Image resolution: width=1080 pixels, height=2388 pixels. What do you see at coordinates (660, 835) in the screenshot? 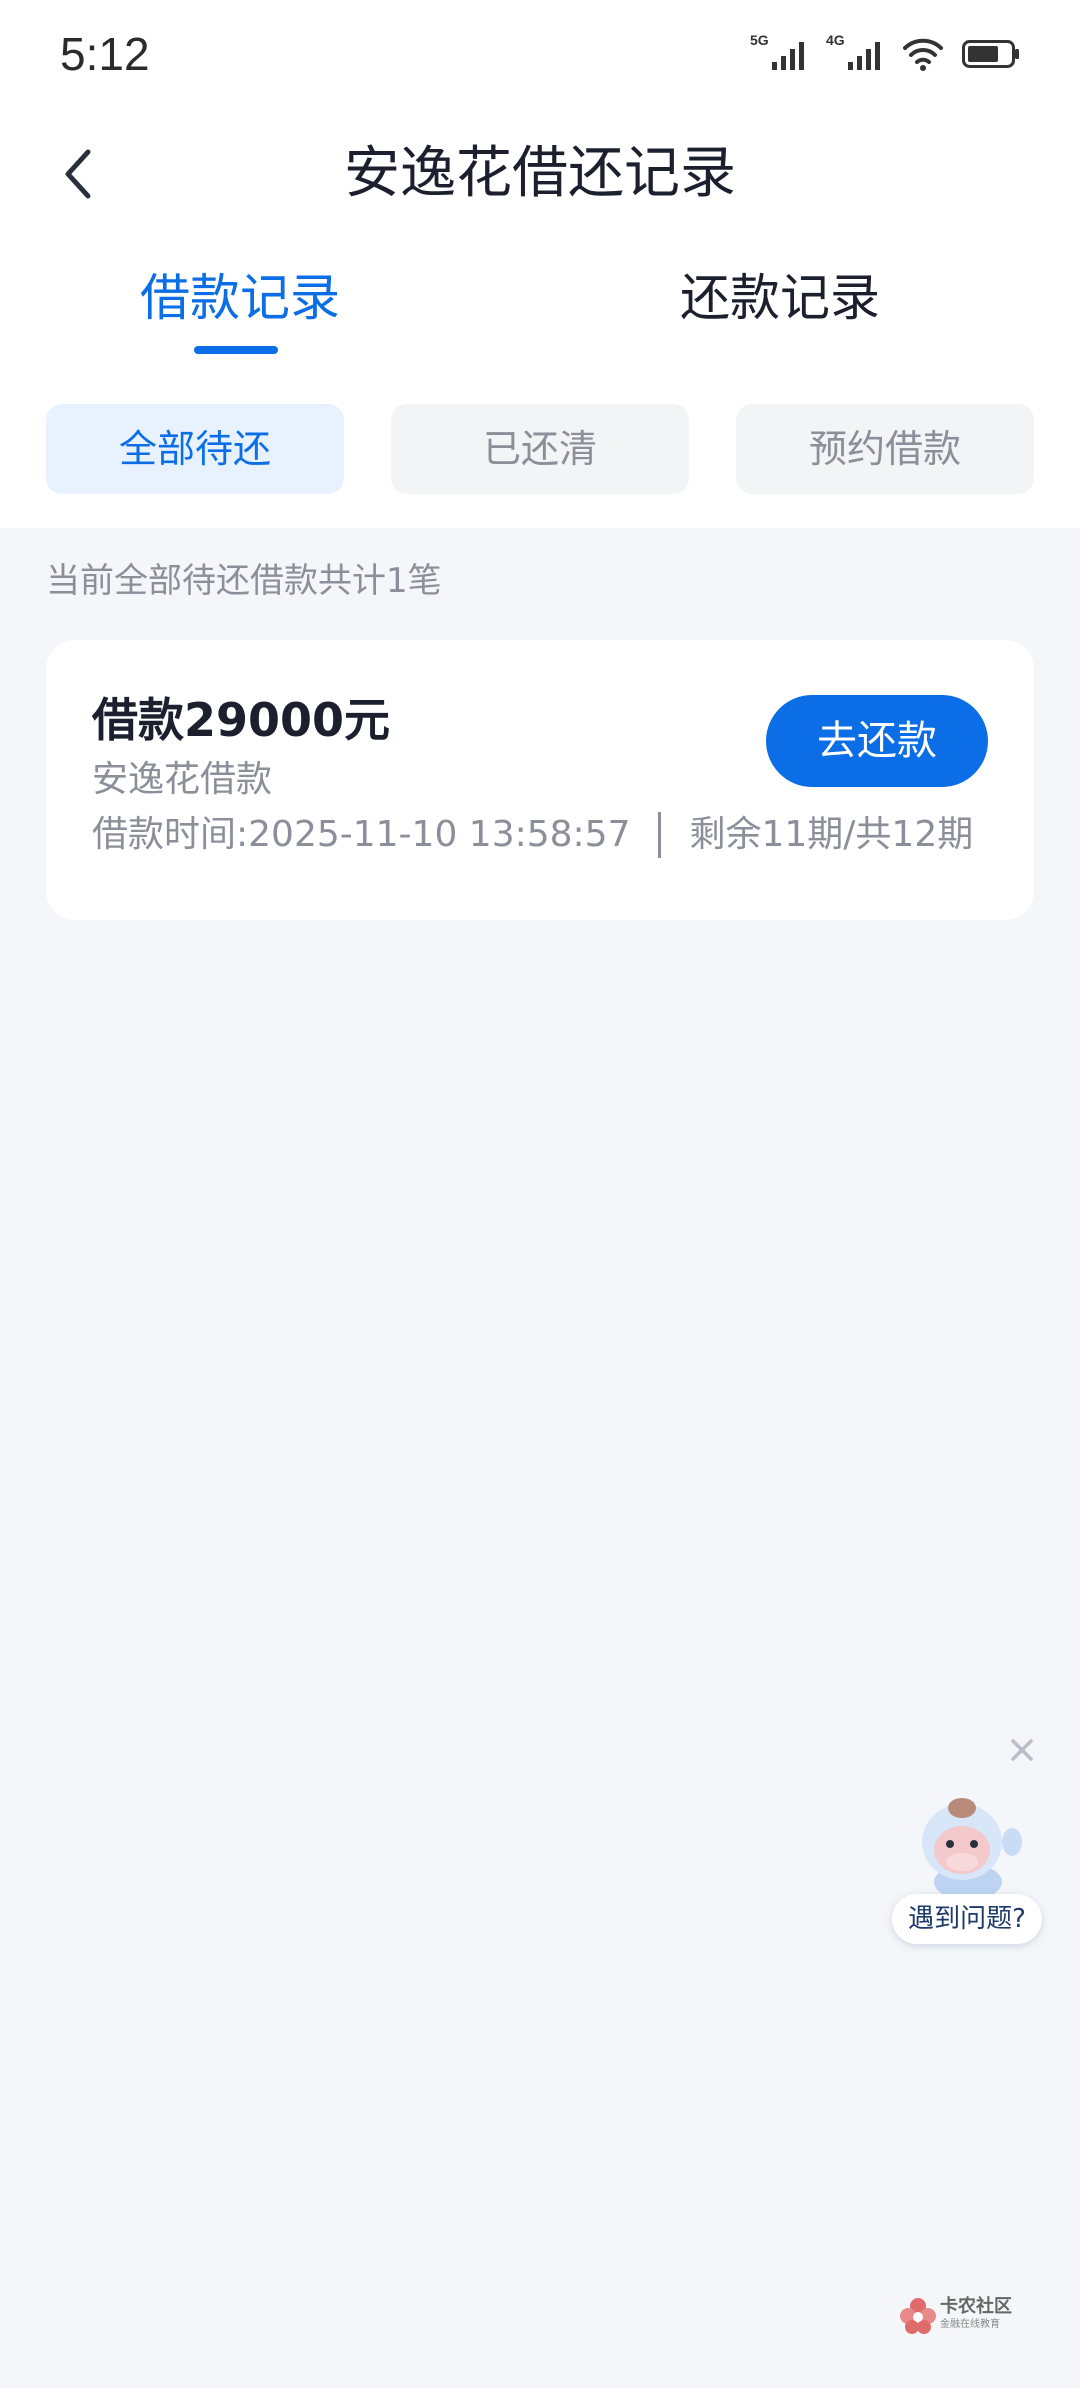
I see `meta-divider` at bounding box center [660, 835].